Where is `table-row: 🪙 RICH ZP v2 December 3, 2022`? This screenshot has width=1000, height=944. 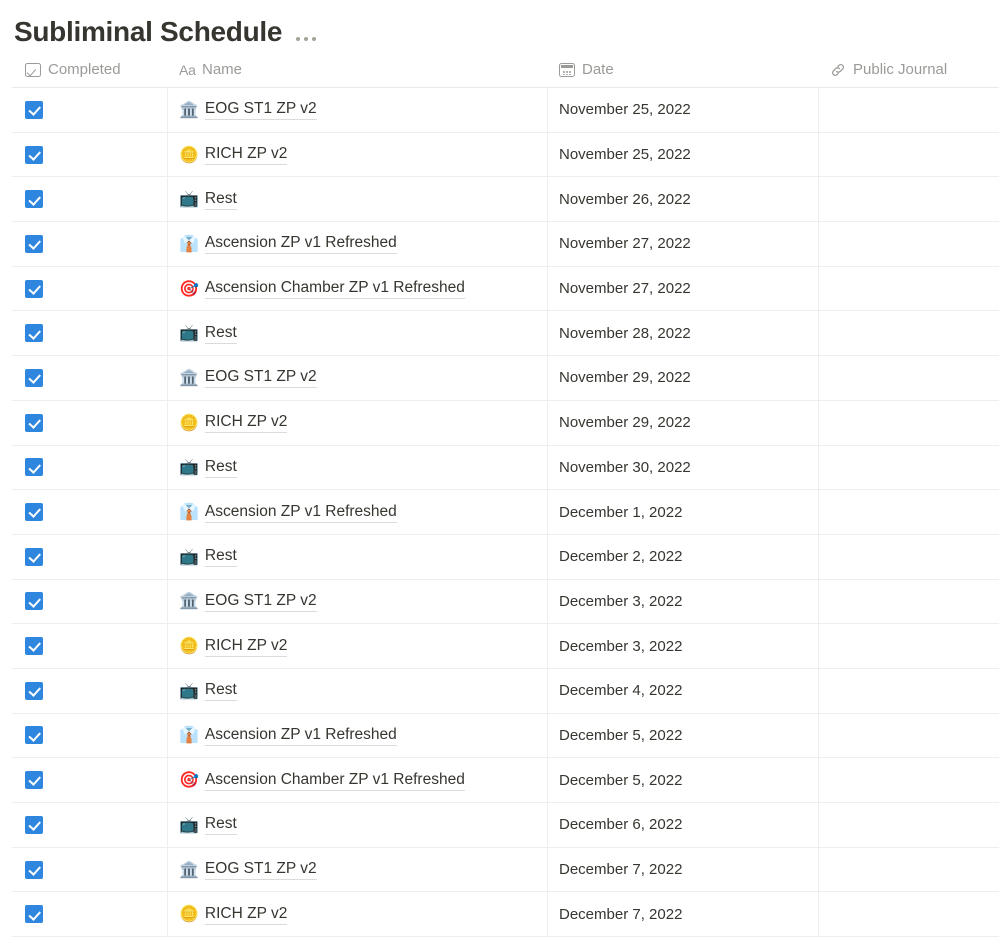
table-row: 🪙 RICH ZP v2 December 3, 2022 is located at coordinates (505, 646).